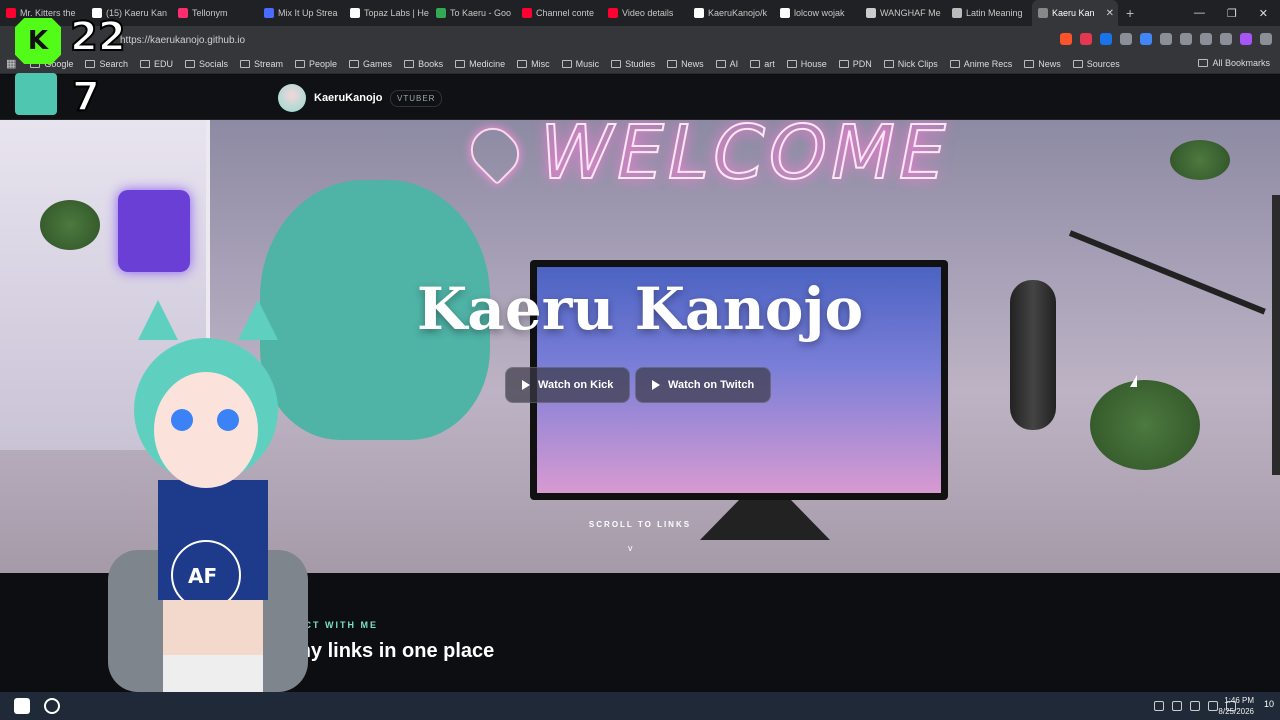 This screenshot has height=720, width=1280. Describe the element at coordinates (1213, 706) in the screenshot. I see `volume-icon` at that location.